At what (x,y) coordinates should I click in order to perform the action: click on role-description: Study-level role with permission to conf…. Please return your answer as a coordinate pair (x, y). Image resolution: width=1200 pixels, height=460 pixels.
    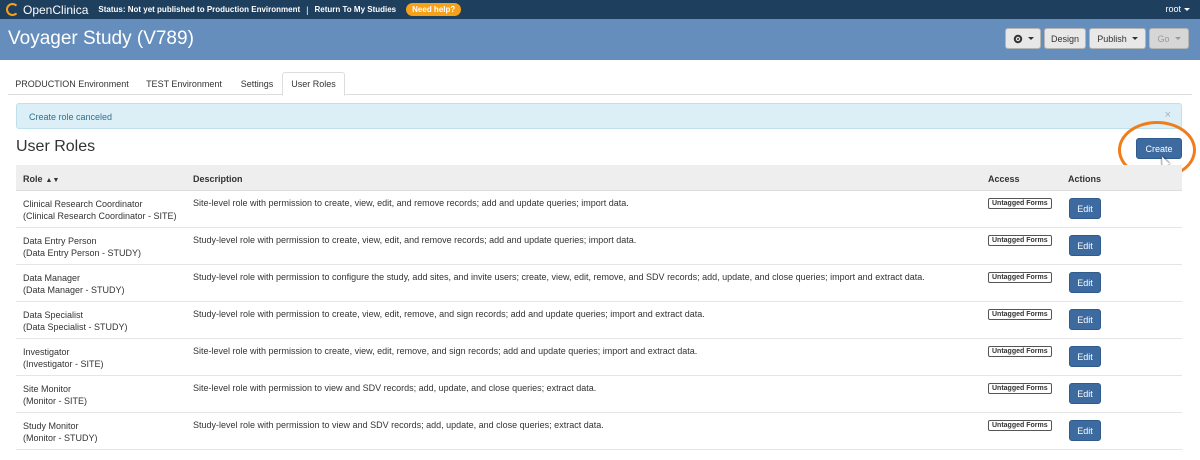
    Looking at the image, I should click on (559, 277).